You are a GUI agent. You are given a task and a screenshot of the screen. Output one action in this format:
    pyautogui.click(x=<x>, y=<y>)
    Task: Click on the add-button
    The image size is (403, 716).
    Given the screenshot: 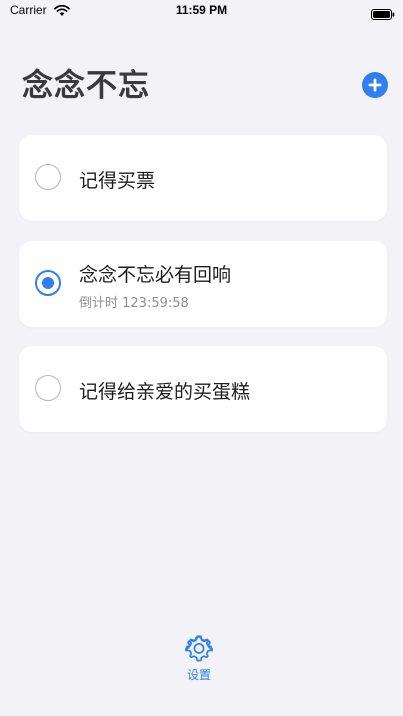 What is the action you would take?
    pyautogui.click(x=375, y=85)
    